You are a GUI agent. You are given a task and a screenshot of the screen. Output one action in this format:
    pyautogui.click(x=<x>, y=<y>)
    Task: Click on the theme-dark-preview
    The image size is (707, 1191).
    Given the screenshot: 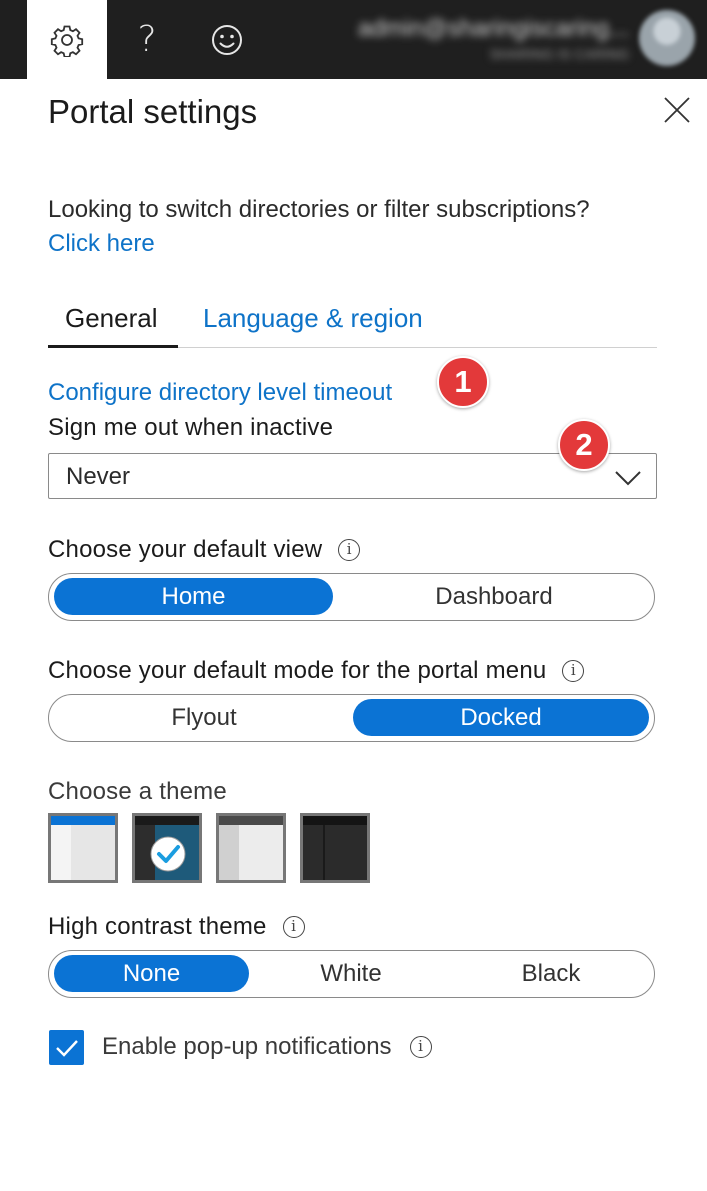 What is the action you would take?
    pyautogui.click(x=335, y=848)
    